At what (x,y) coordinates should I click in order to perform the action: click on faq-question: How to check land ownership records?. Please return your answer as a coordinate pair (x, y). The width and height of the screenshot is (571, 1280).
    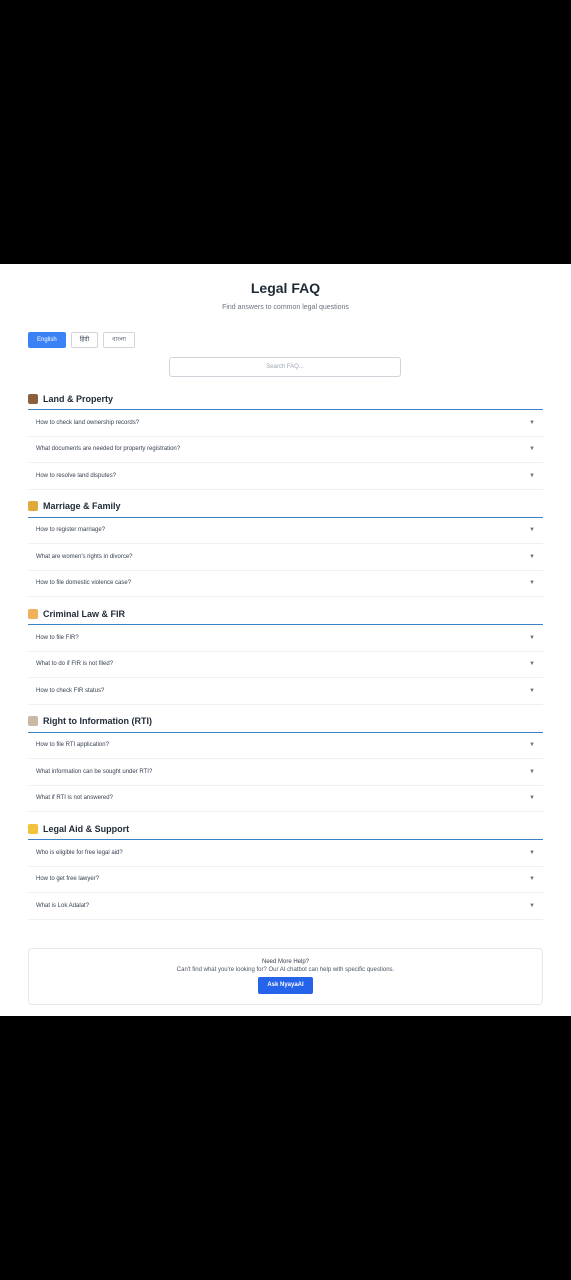
    Looking at the image, I should click on (88, 422).